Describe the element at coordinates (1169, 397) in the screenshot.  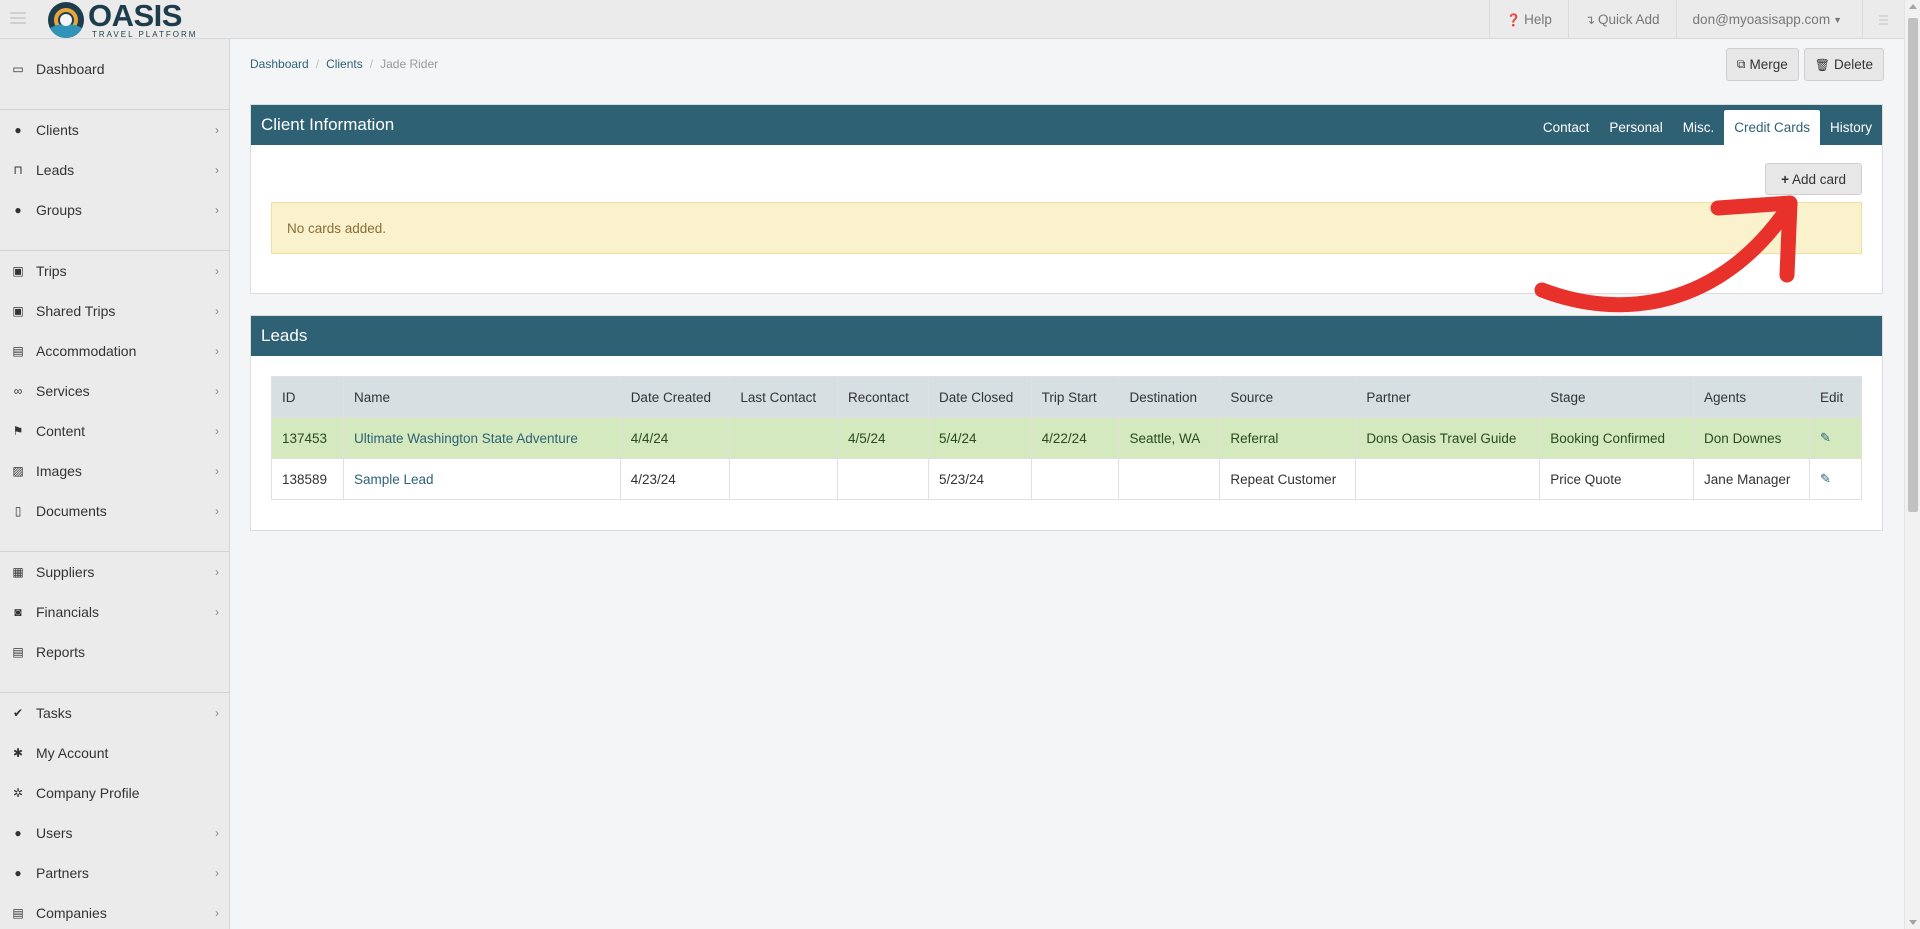
I see `column-header-destination: Destination` at that location.